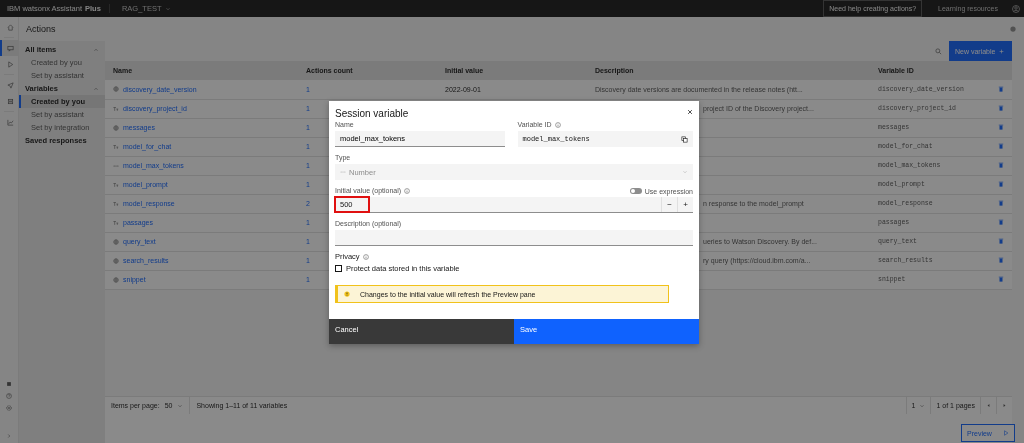  What do you see at coordinates (9, 396) in the screenshot?
I see `help-icon` at bounding box center [9, 396].